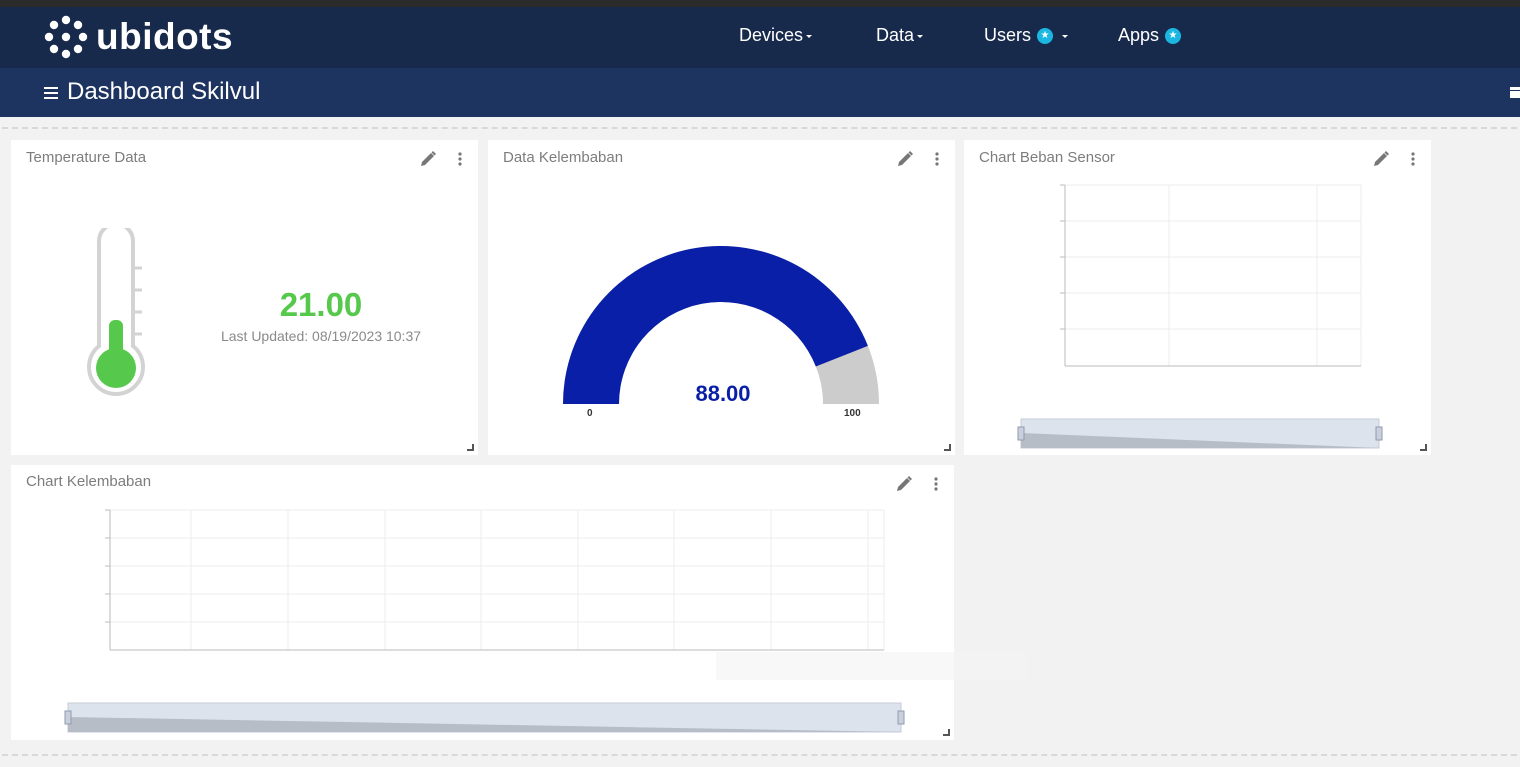  I want to click on calendar-icon, so click(1514, 92).